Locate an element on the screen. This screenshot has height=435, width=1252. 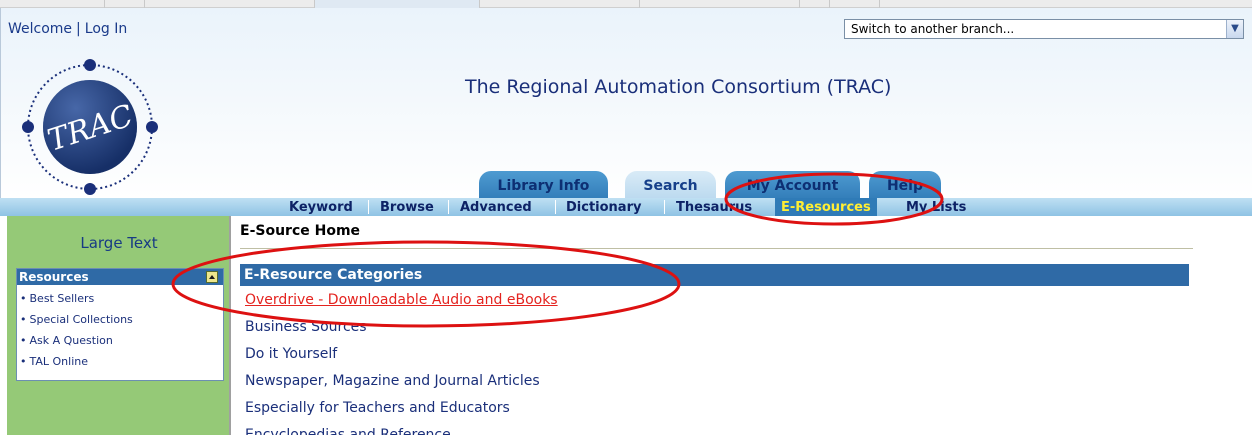
page-title: E-Source Home is located at coordinates (300, 231).